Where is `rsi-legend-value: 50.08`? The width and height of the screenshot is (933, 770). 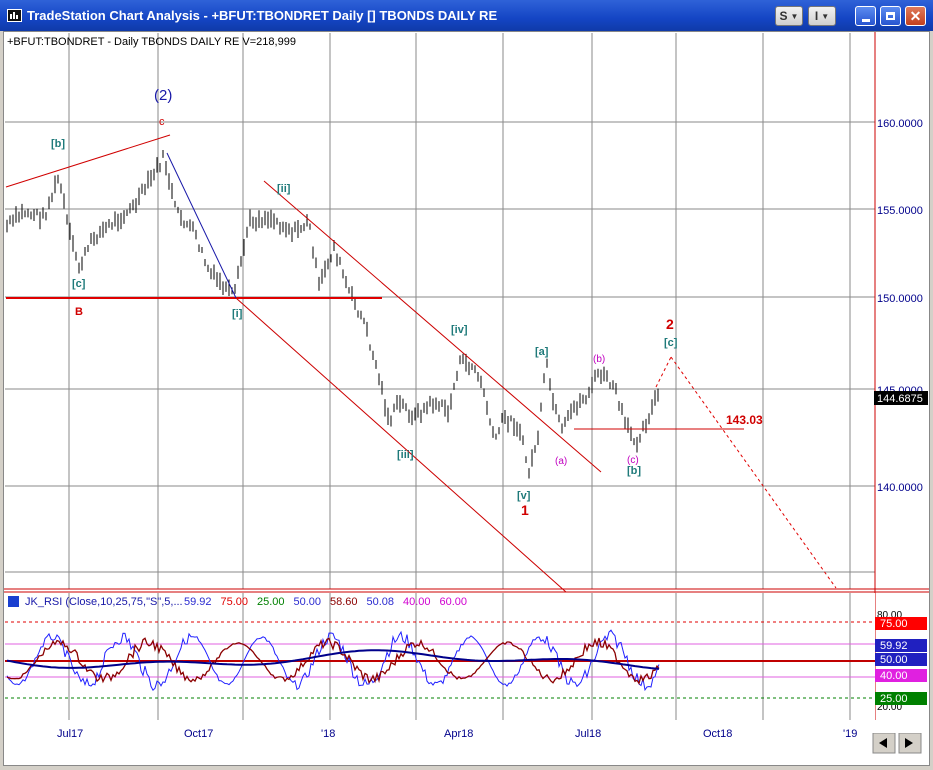
rsi-legend-value: 50.08 is located at coordinates (381, 602).